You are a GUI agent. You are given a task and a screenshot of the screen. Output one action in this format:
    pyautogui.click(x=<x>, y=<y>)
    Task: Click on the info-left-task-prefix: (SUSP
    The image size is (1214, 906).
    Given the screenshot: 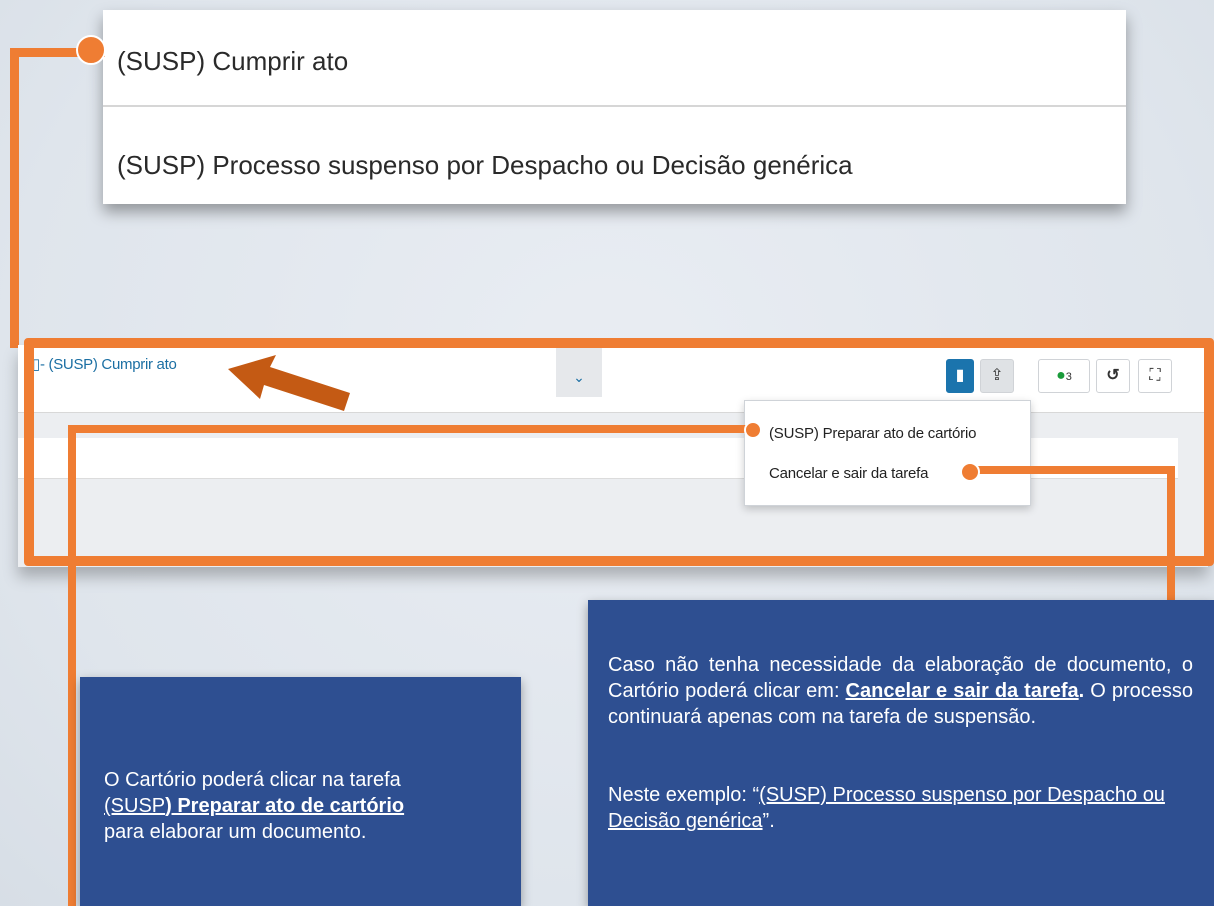 What is the action you would take?
    pyautogui.click(x=135, y=806)
    